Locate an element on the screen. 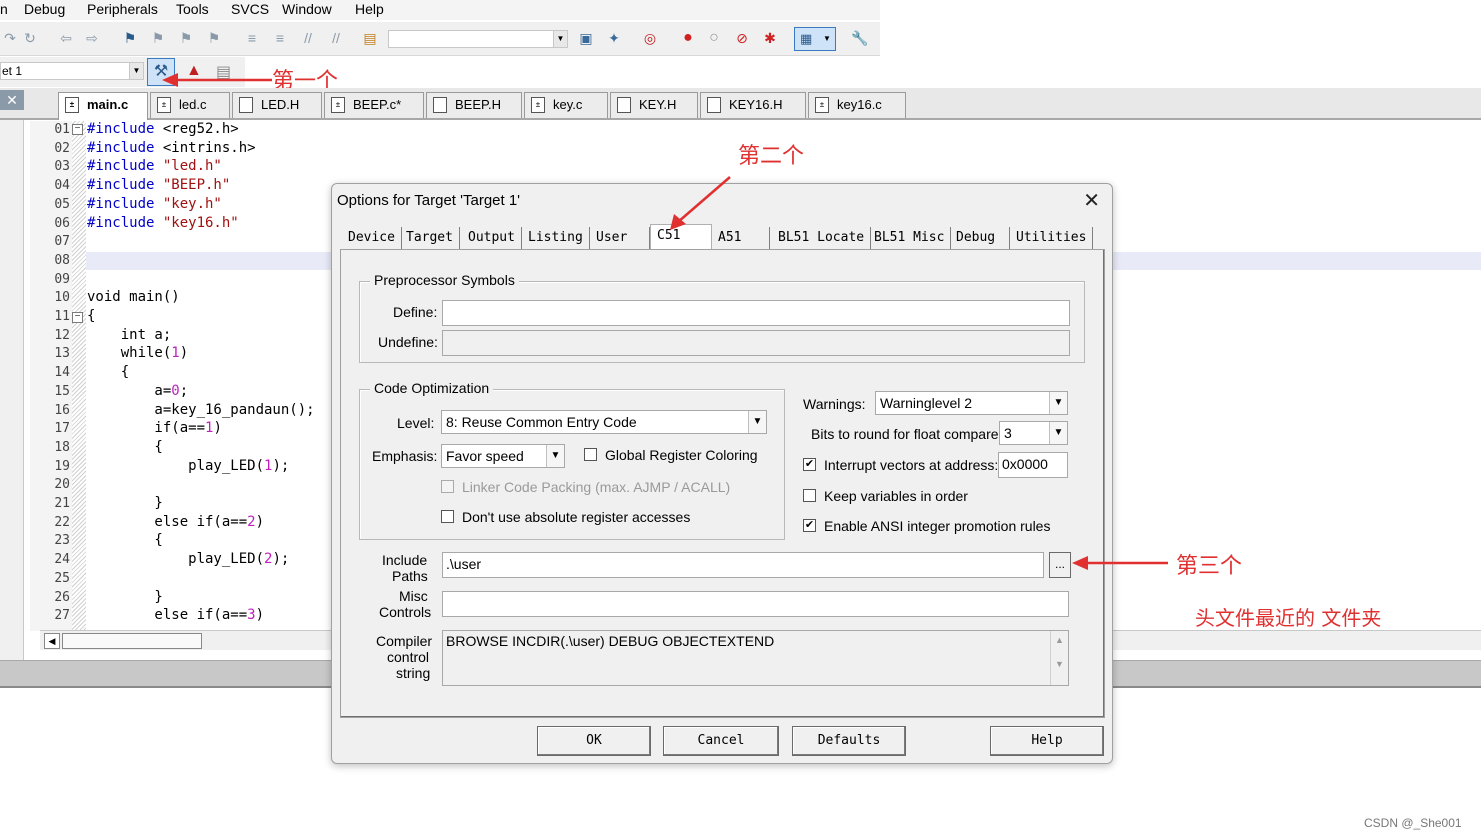 The image size is (1481, 838). emphasis-select: Favor speed ▼ is located at coordinates (503, 456).